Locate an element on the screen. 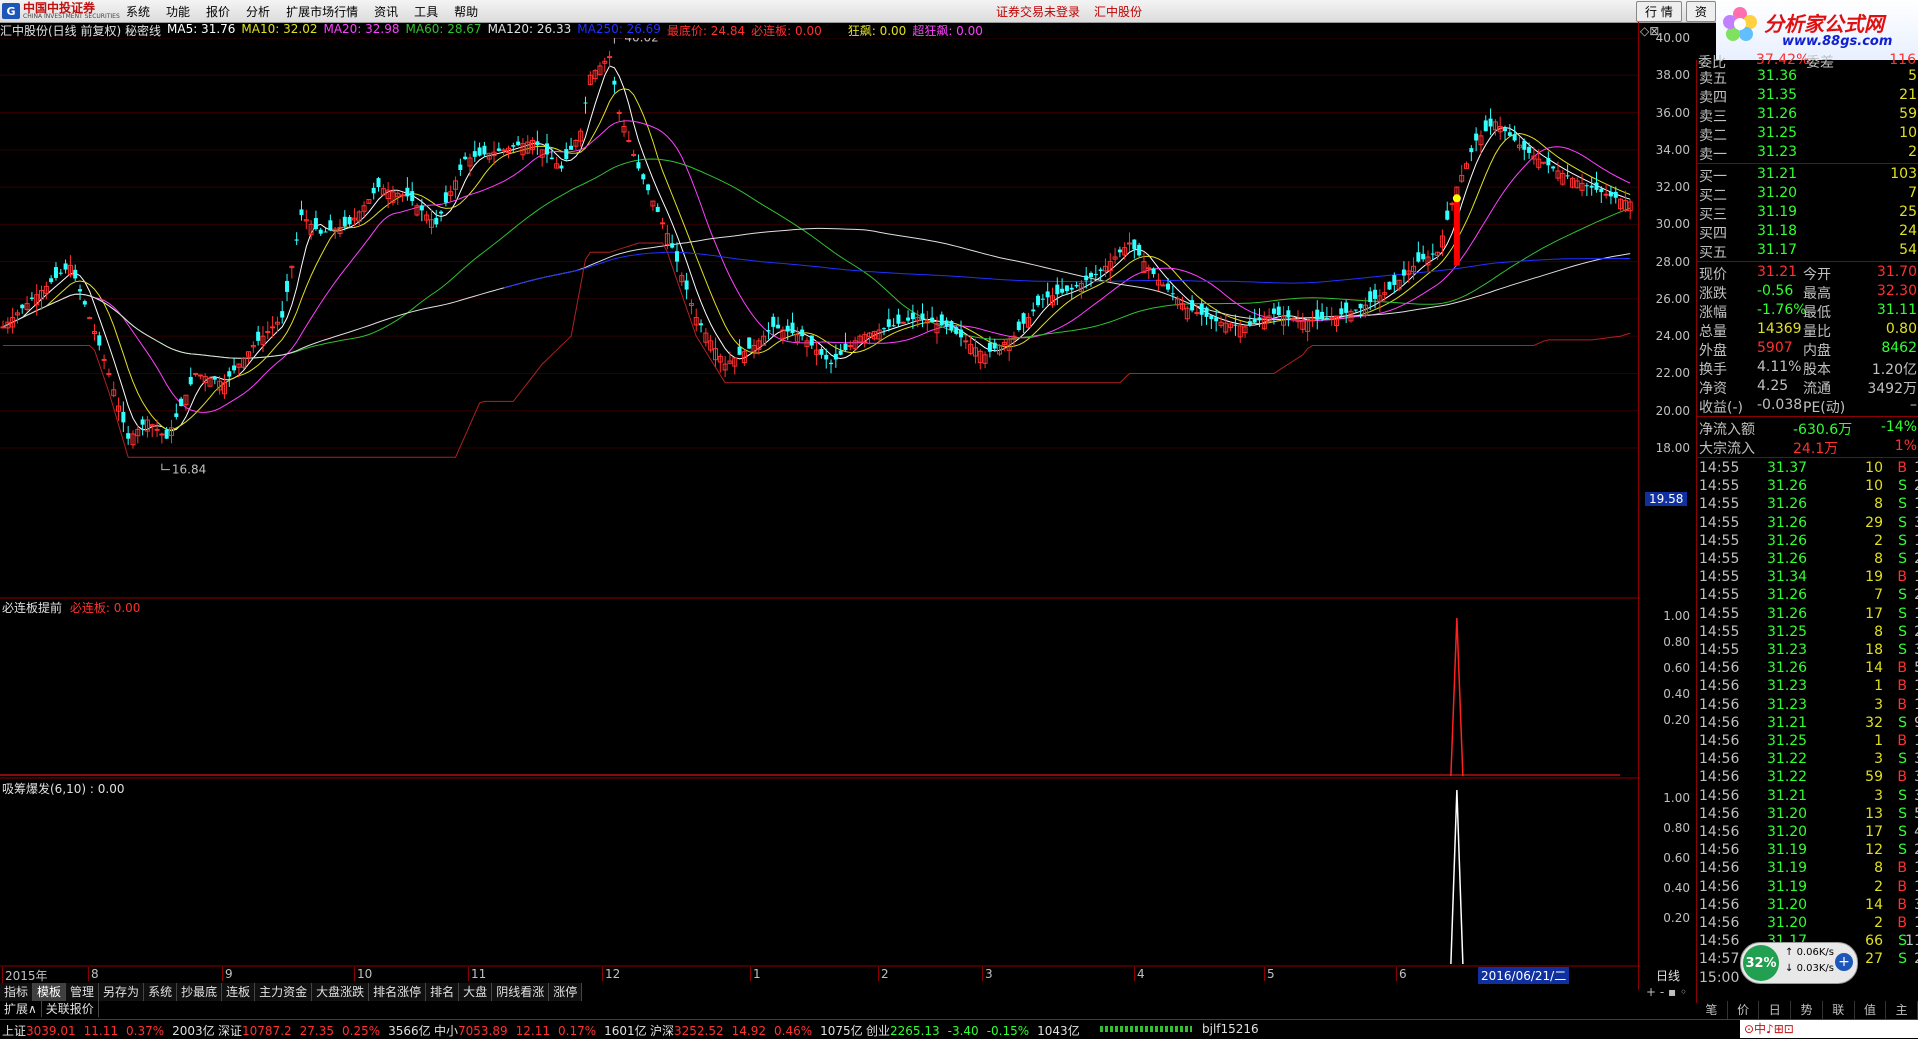  indicator-tab: 系统 is located at coordinates (161, 992).